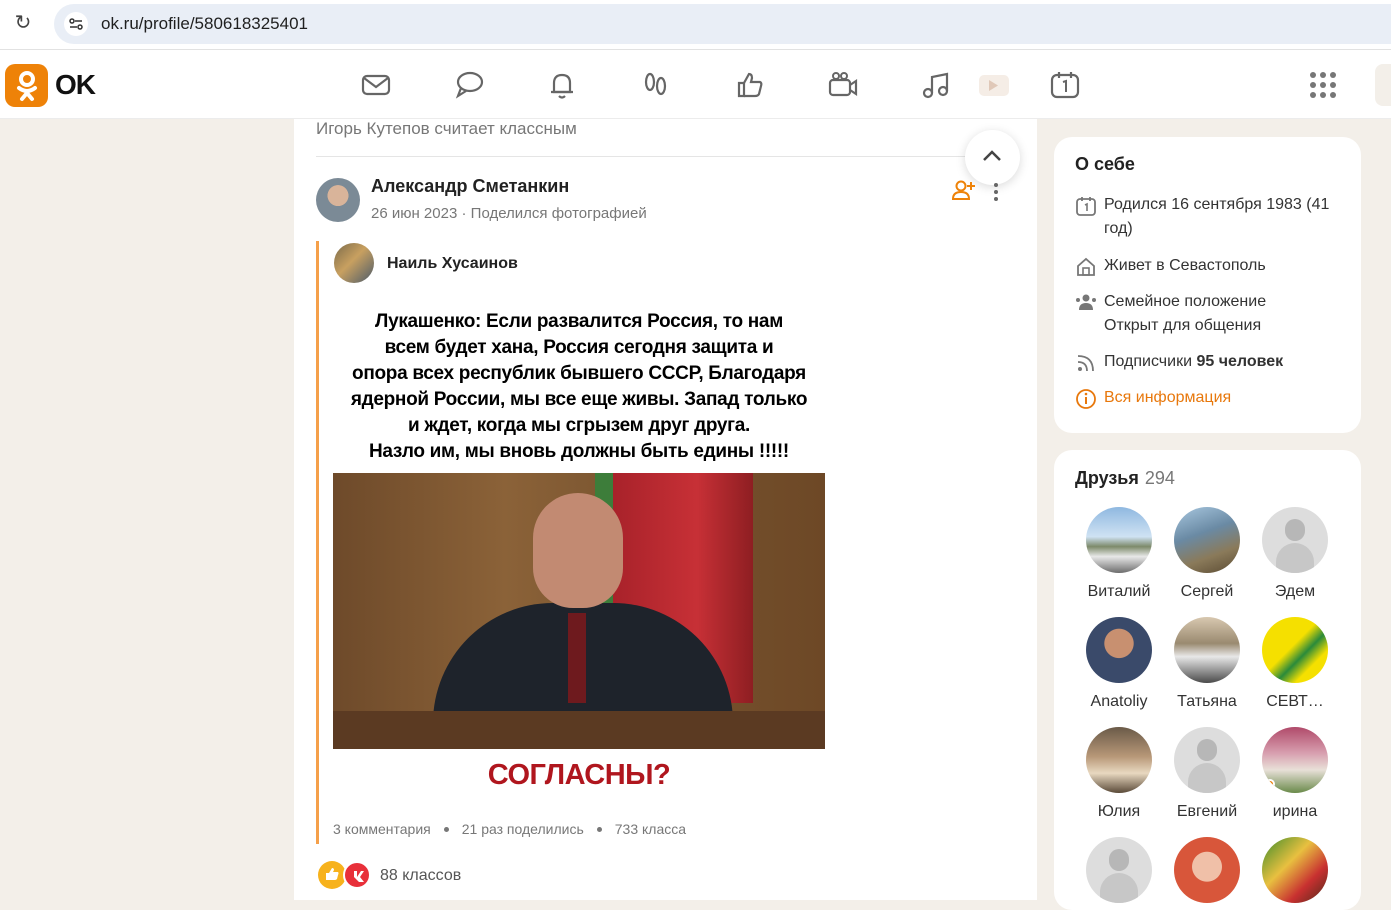 The image size is (1391, 910). I want to click on desk, so click(579, 730).